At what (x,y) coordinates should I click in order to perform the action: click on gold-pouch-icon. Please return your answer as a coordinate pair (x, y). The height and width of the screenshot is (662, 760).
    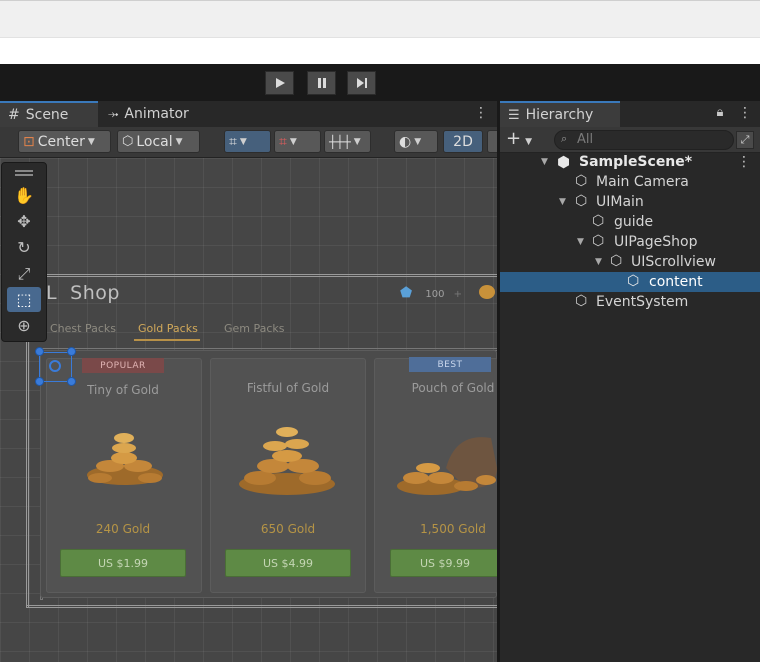
    Looking at the image, I should click on (447, 466).